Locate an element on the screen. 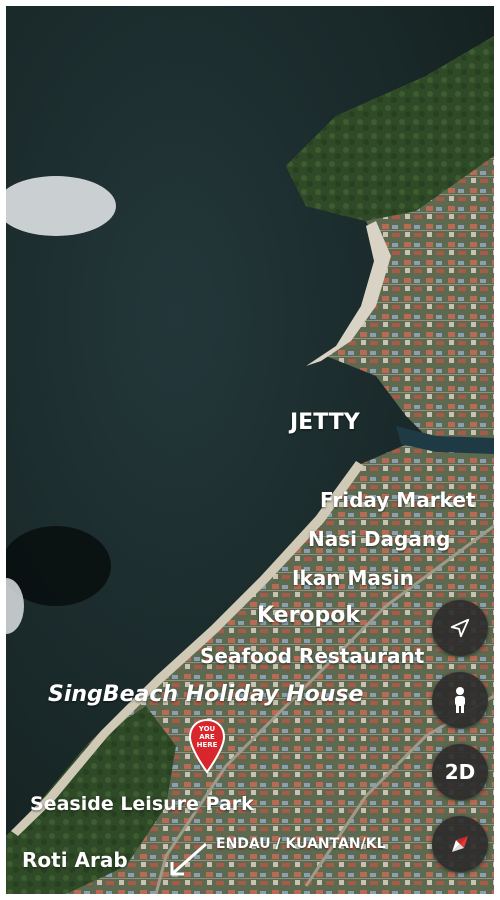 The image size is (500, 900). compass-button is located at coordinates (460, 844).